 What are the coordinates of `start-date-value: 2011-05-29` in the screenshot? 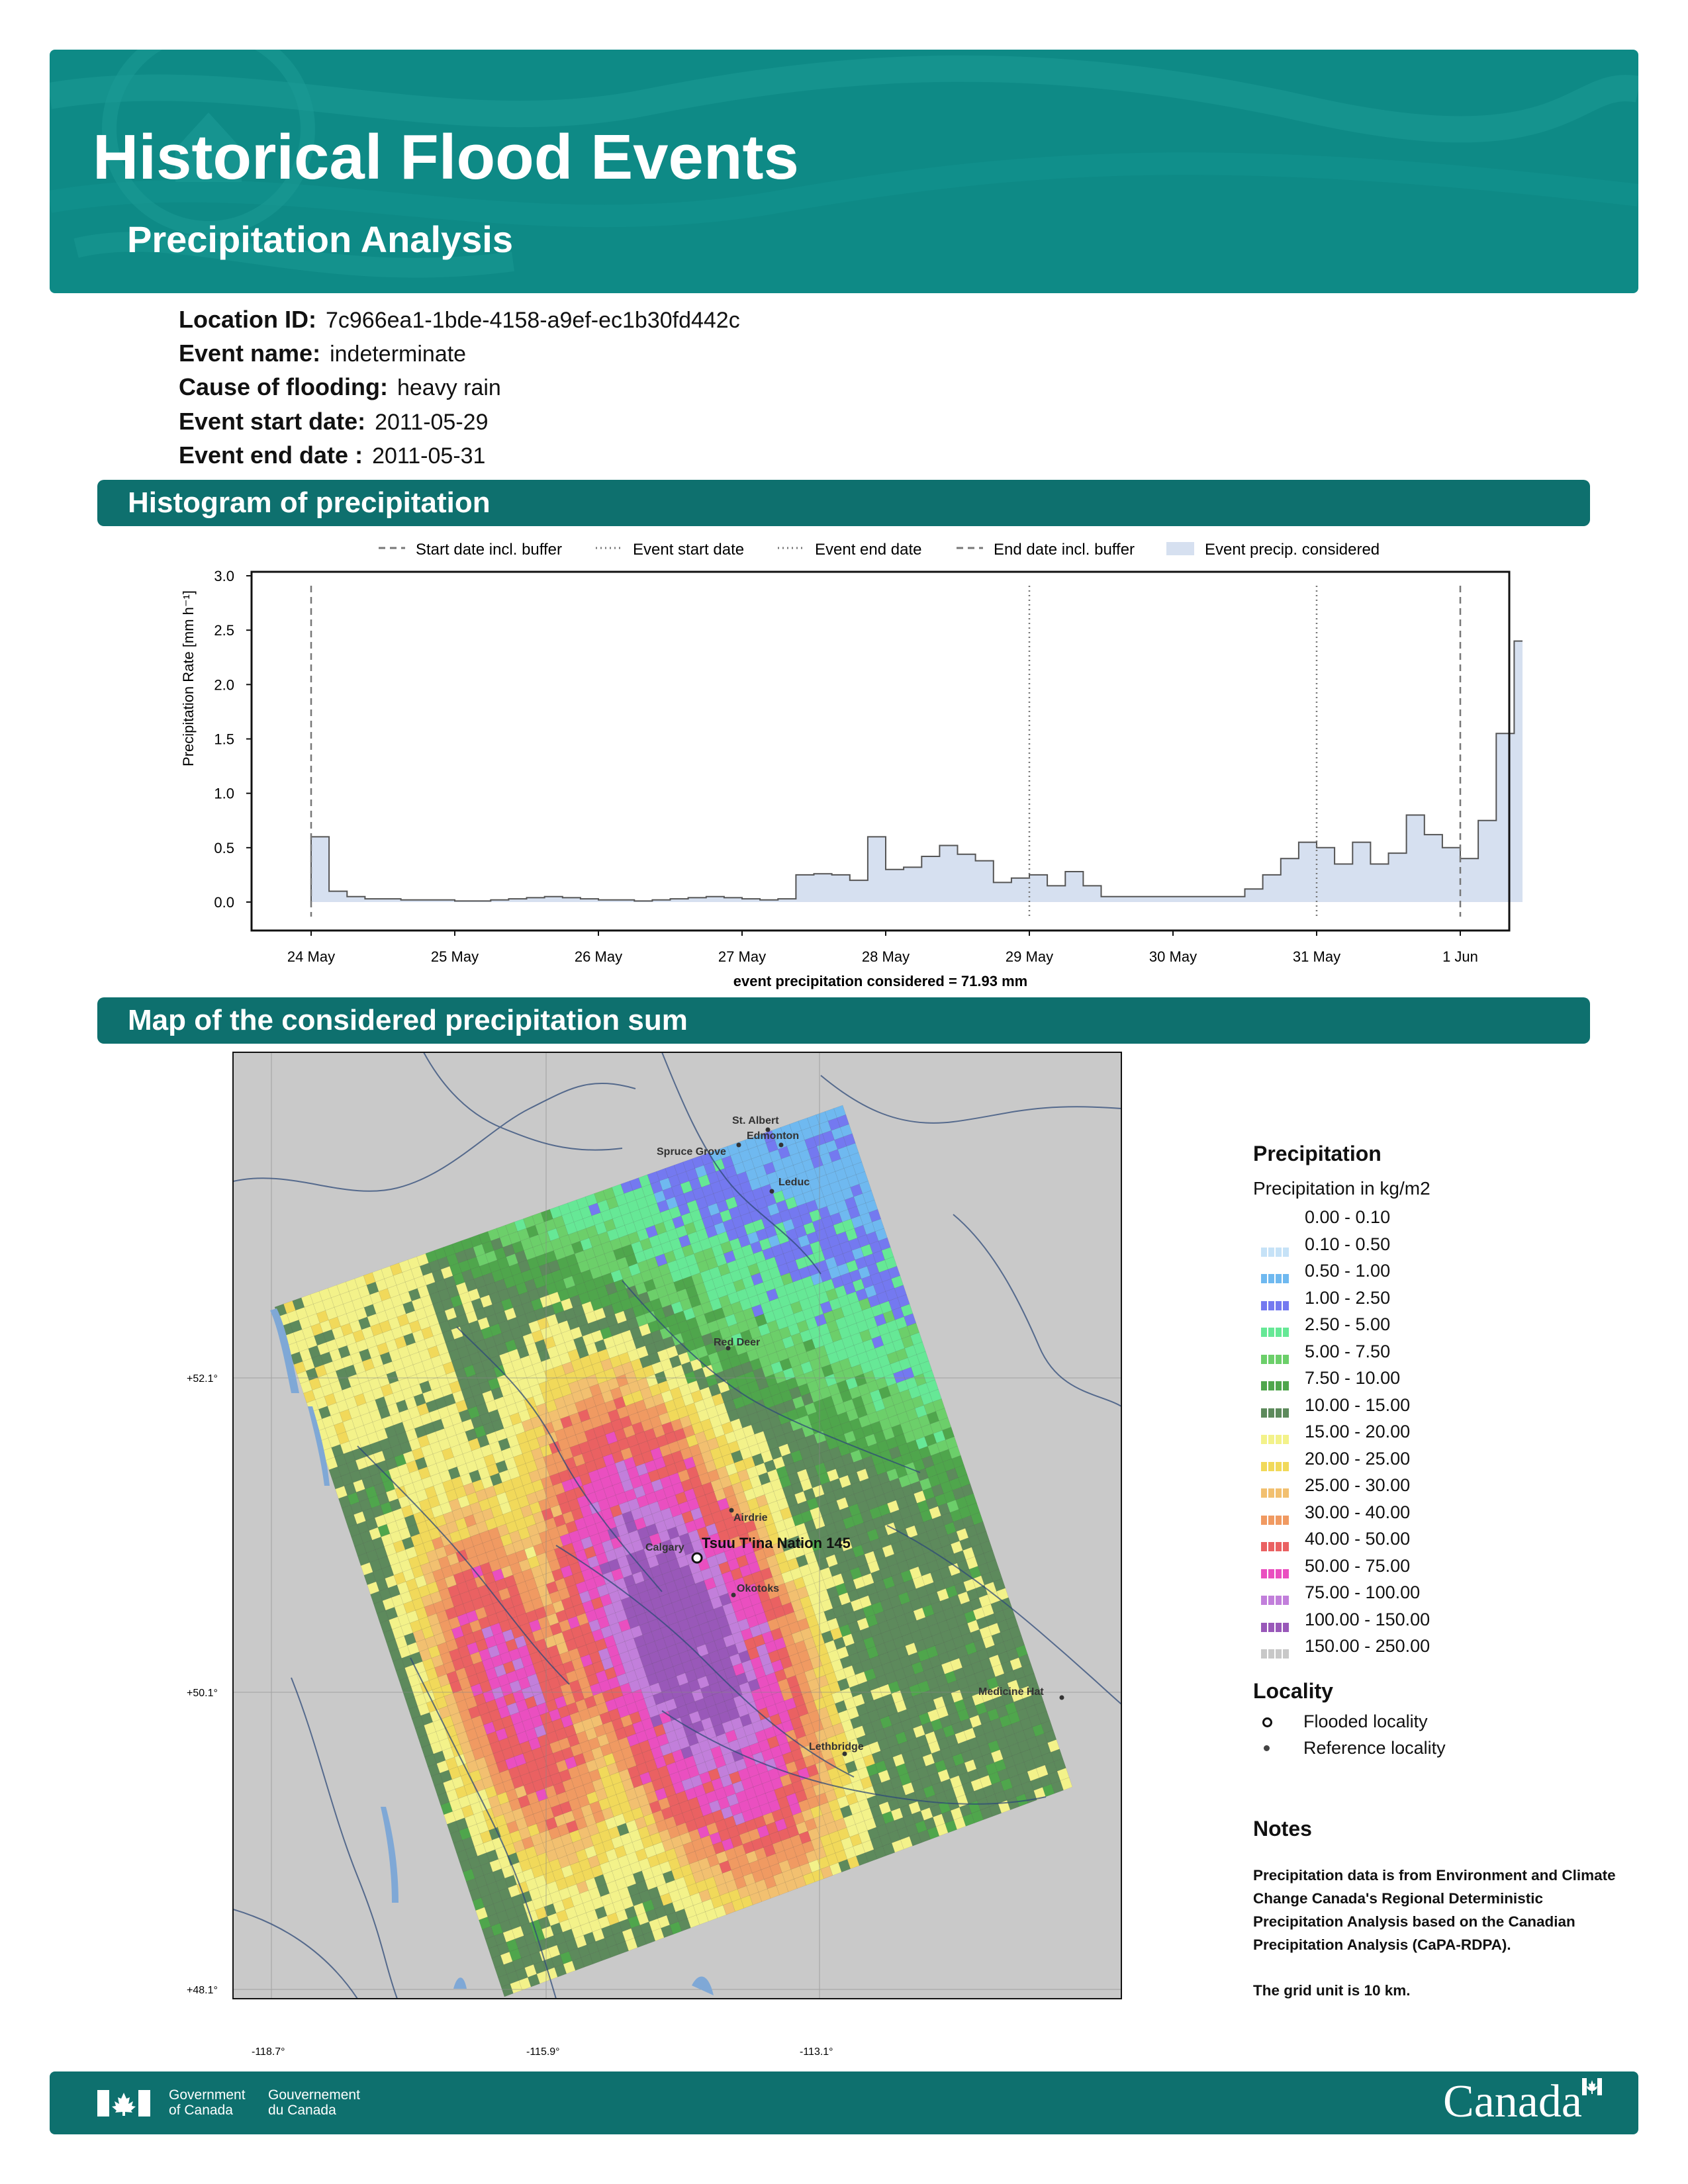 It's located at (432, 422).